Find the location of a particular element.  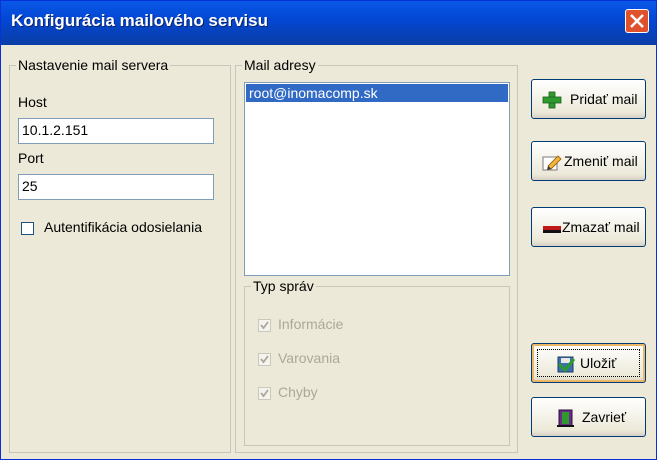

save-icon is located at coordinates (566, 364).